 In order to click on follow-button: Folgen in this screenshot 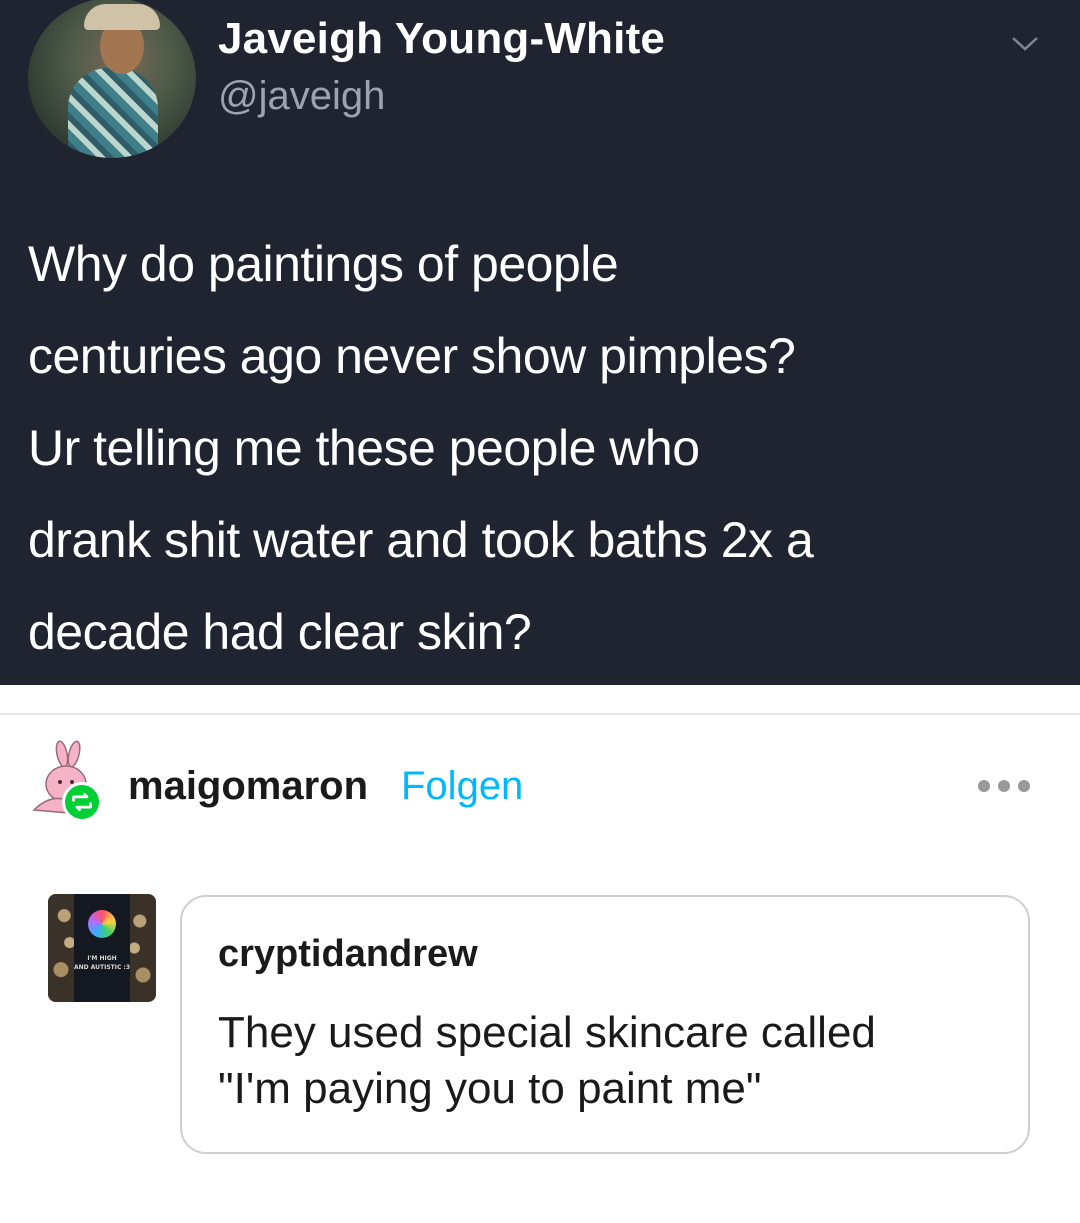, I will do `click(462, 786)`.